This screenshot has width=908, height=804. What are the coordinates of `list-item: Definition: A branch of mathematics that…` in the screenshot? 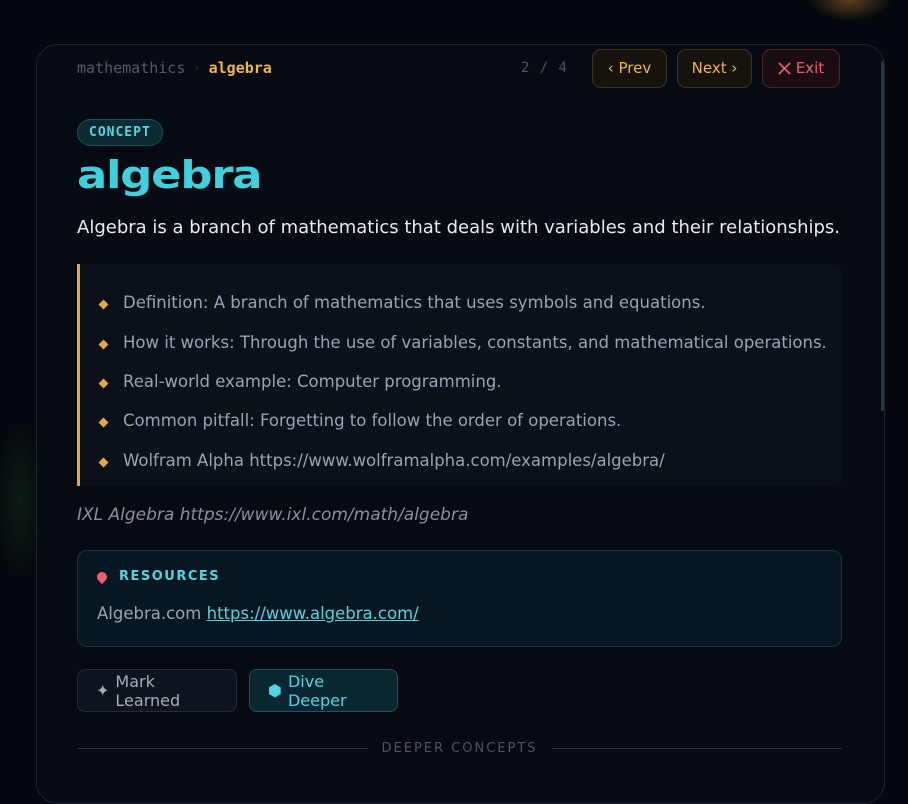 It's located at (471, 302).